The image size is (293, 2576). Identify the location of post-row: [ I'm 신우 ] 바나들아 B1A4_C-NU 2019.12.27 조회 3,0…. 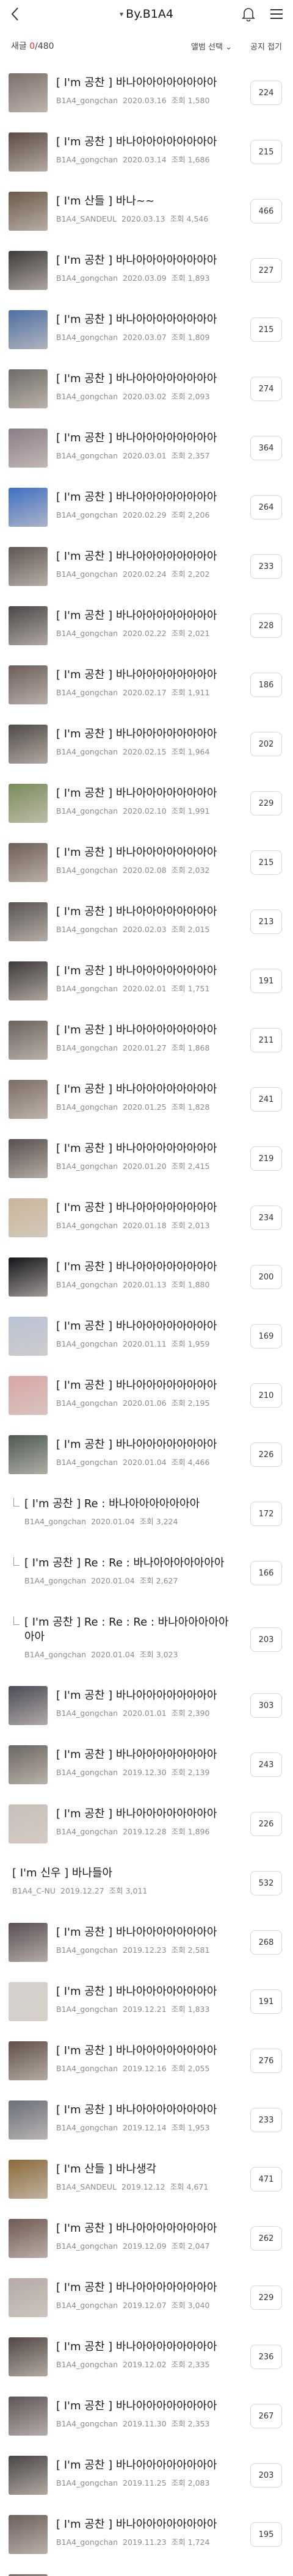
(146, 1883).